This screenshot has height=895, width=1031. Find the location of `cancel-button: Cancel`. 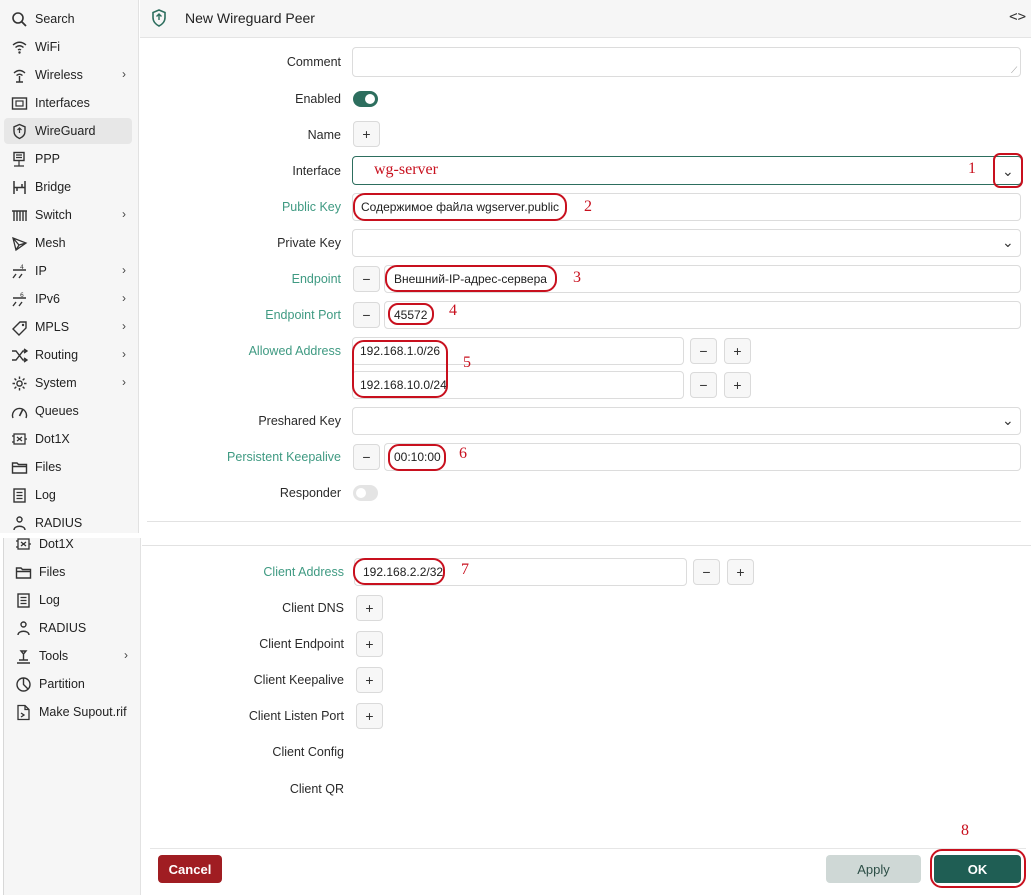

cancel-button: Cancel is located at coordinates (190, 869).